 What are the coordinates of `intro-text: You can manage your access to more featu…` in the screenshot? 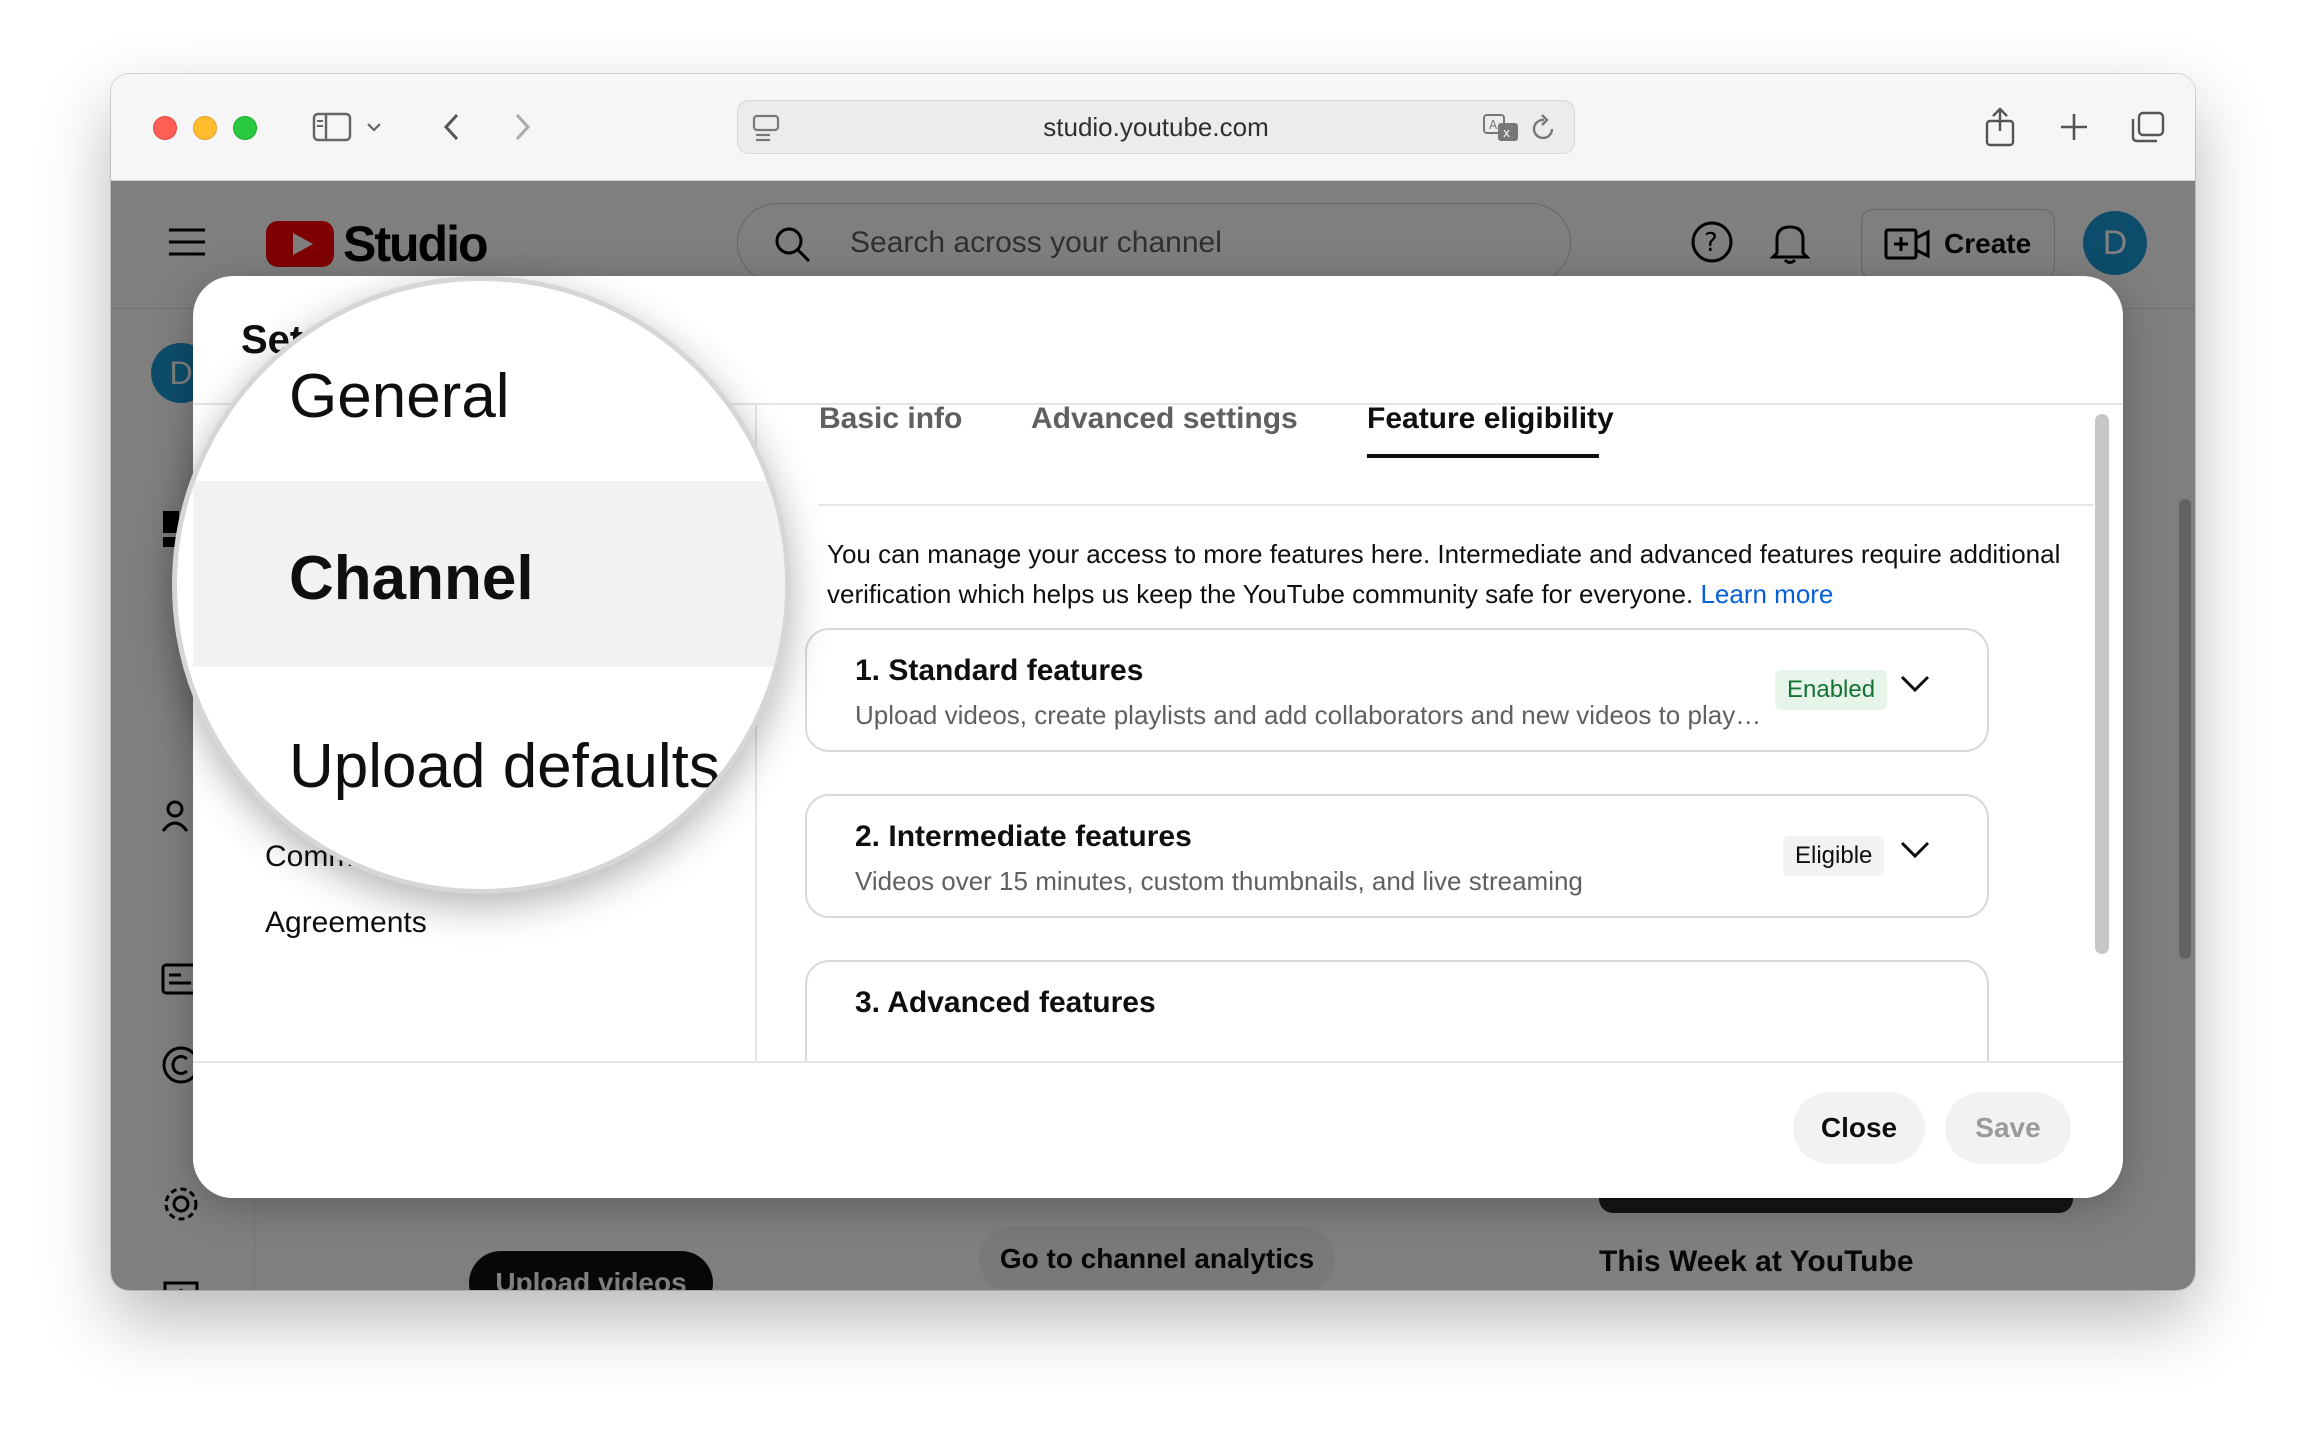 It's located at (1444, 574).